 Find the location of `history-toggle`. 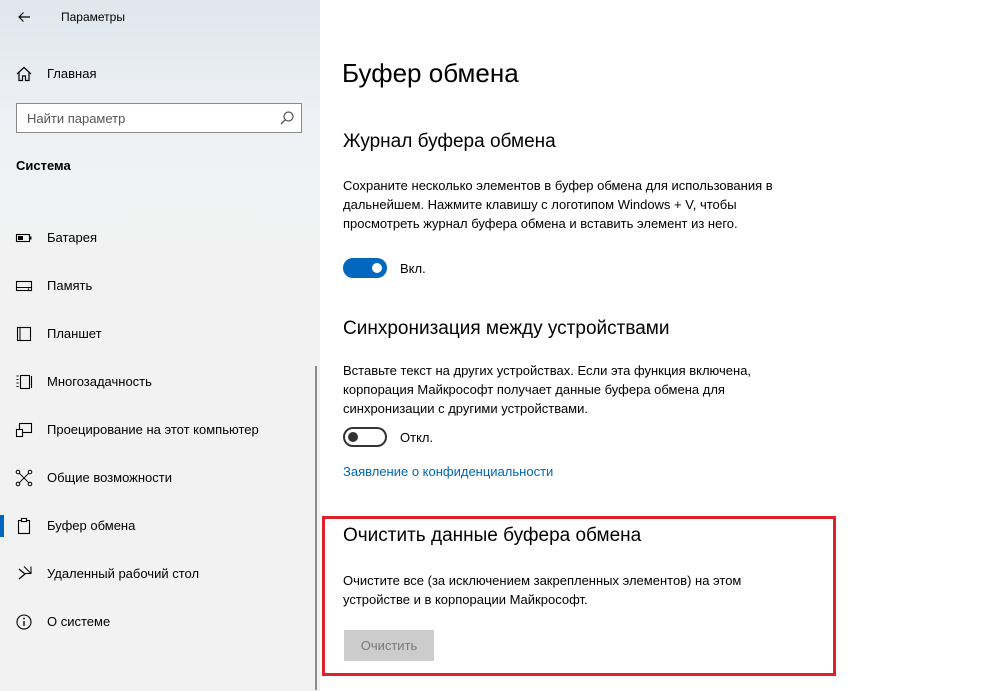

history-toggle is located at coordinates (365, 268).